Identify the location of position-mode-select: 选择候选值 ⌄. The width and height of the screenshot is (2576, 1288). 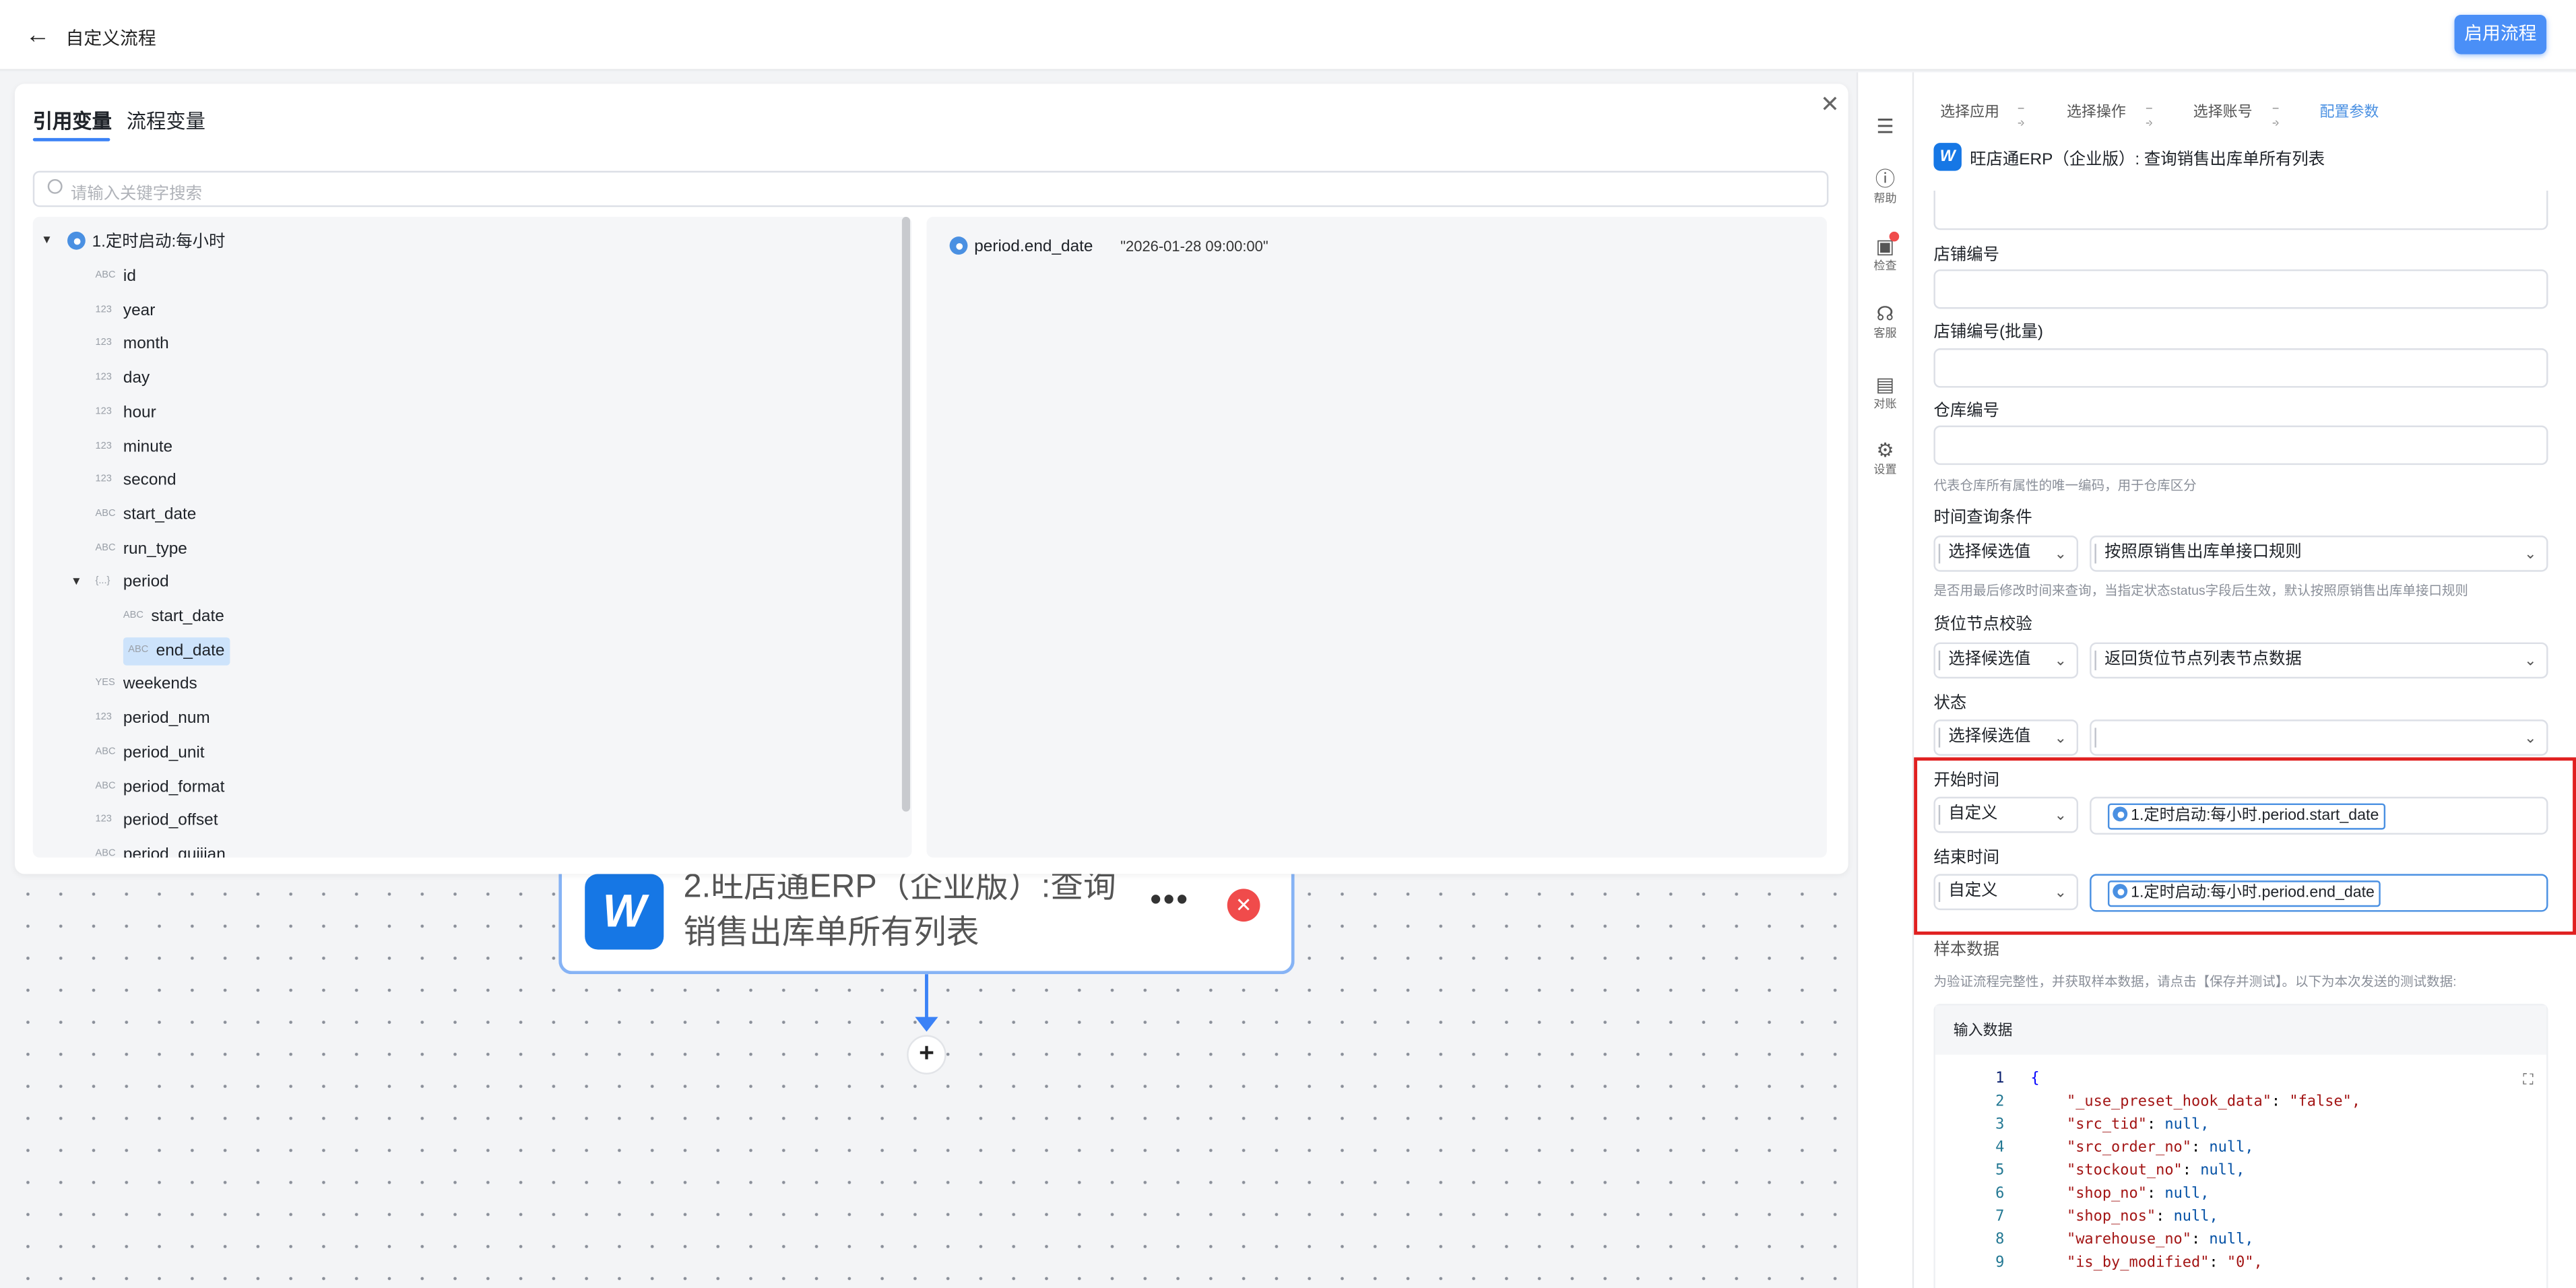
(2006, 661).